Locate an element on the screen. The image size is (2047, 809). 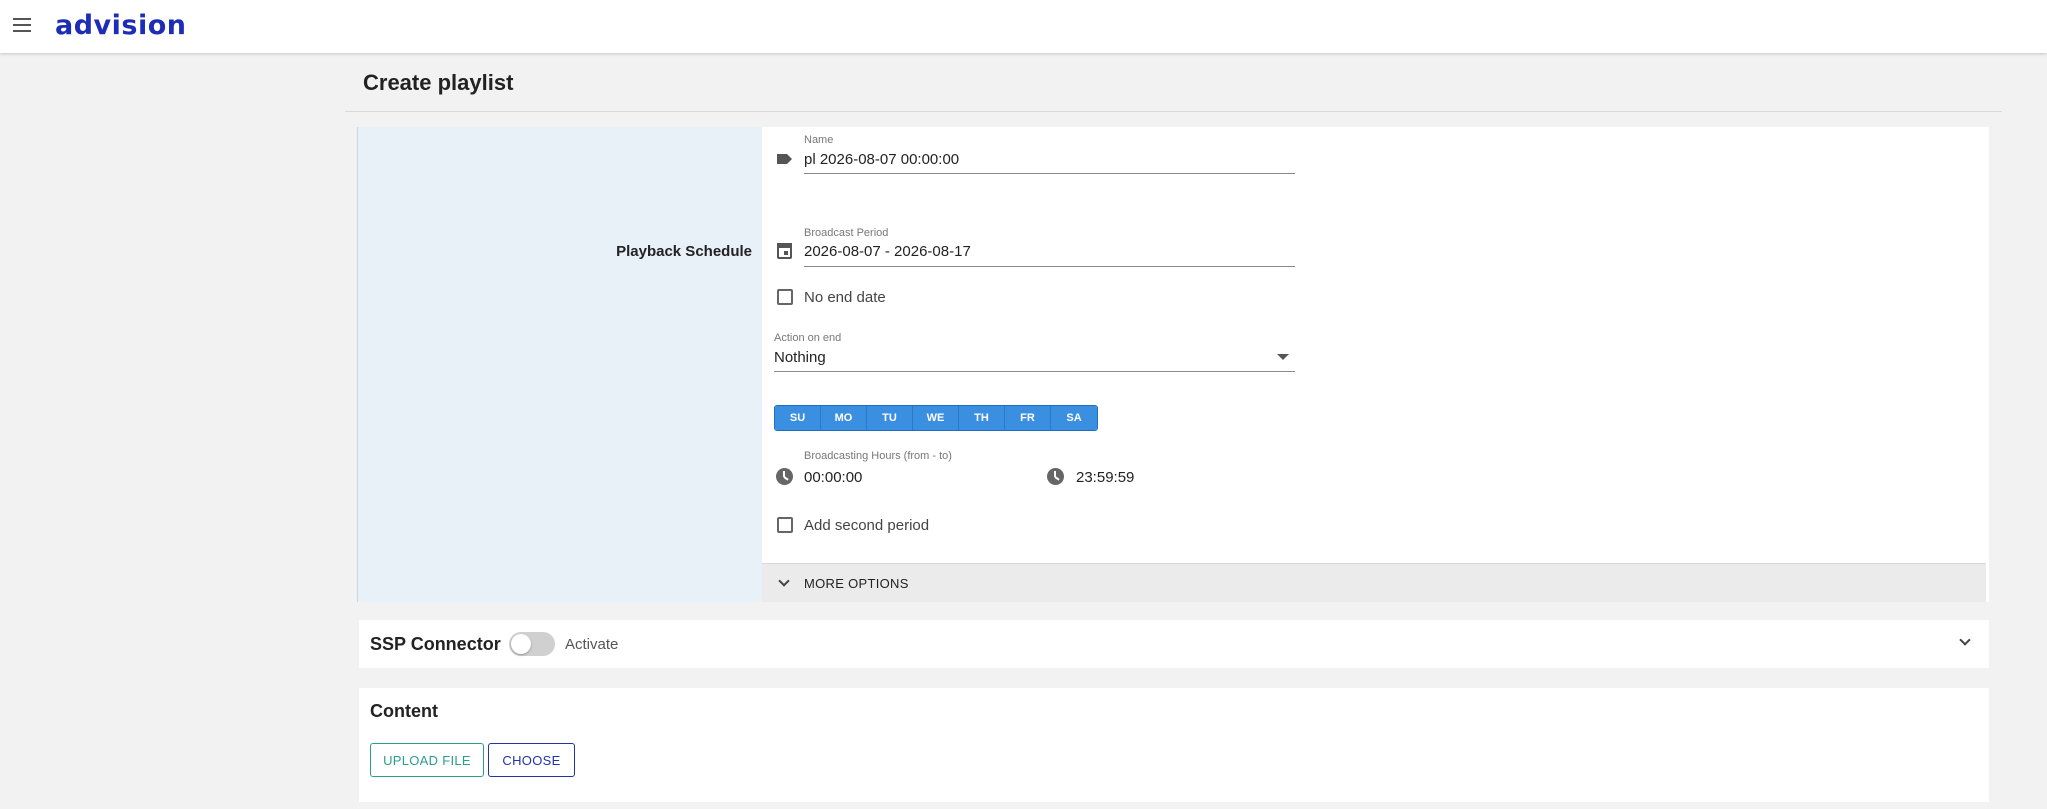
more-options-expander: MORE OPTIONS is located at coordinates (1374, 582).